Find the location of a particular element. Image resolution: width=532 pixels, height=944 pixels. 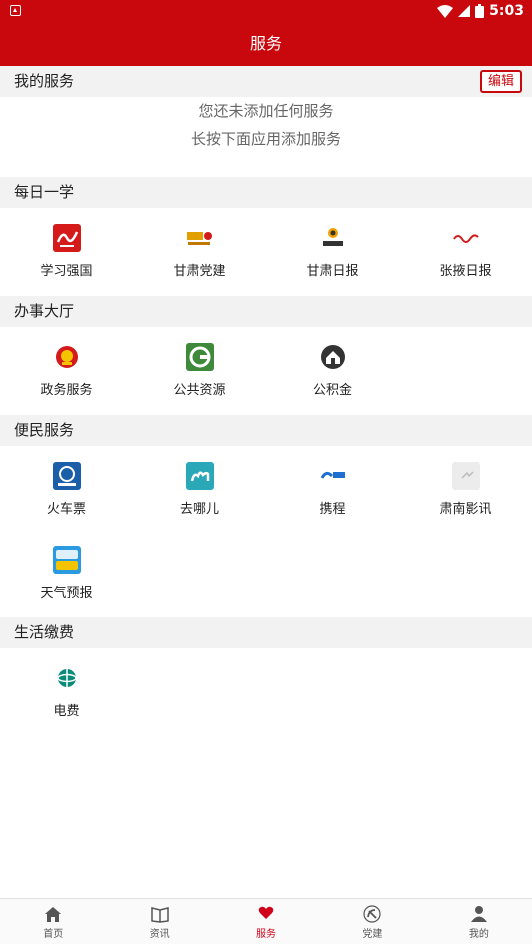

state-grid-electricity-icon is located at coordinates (67, 678).